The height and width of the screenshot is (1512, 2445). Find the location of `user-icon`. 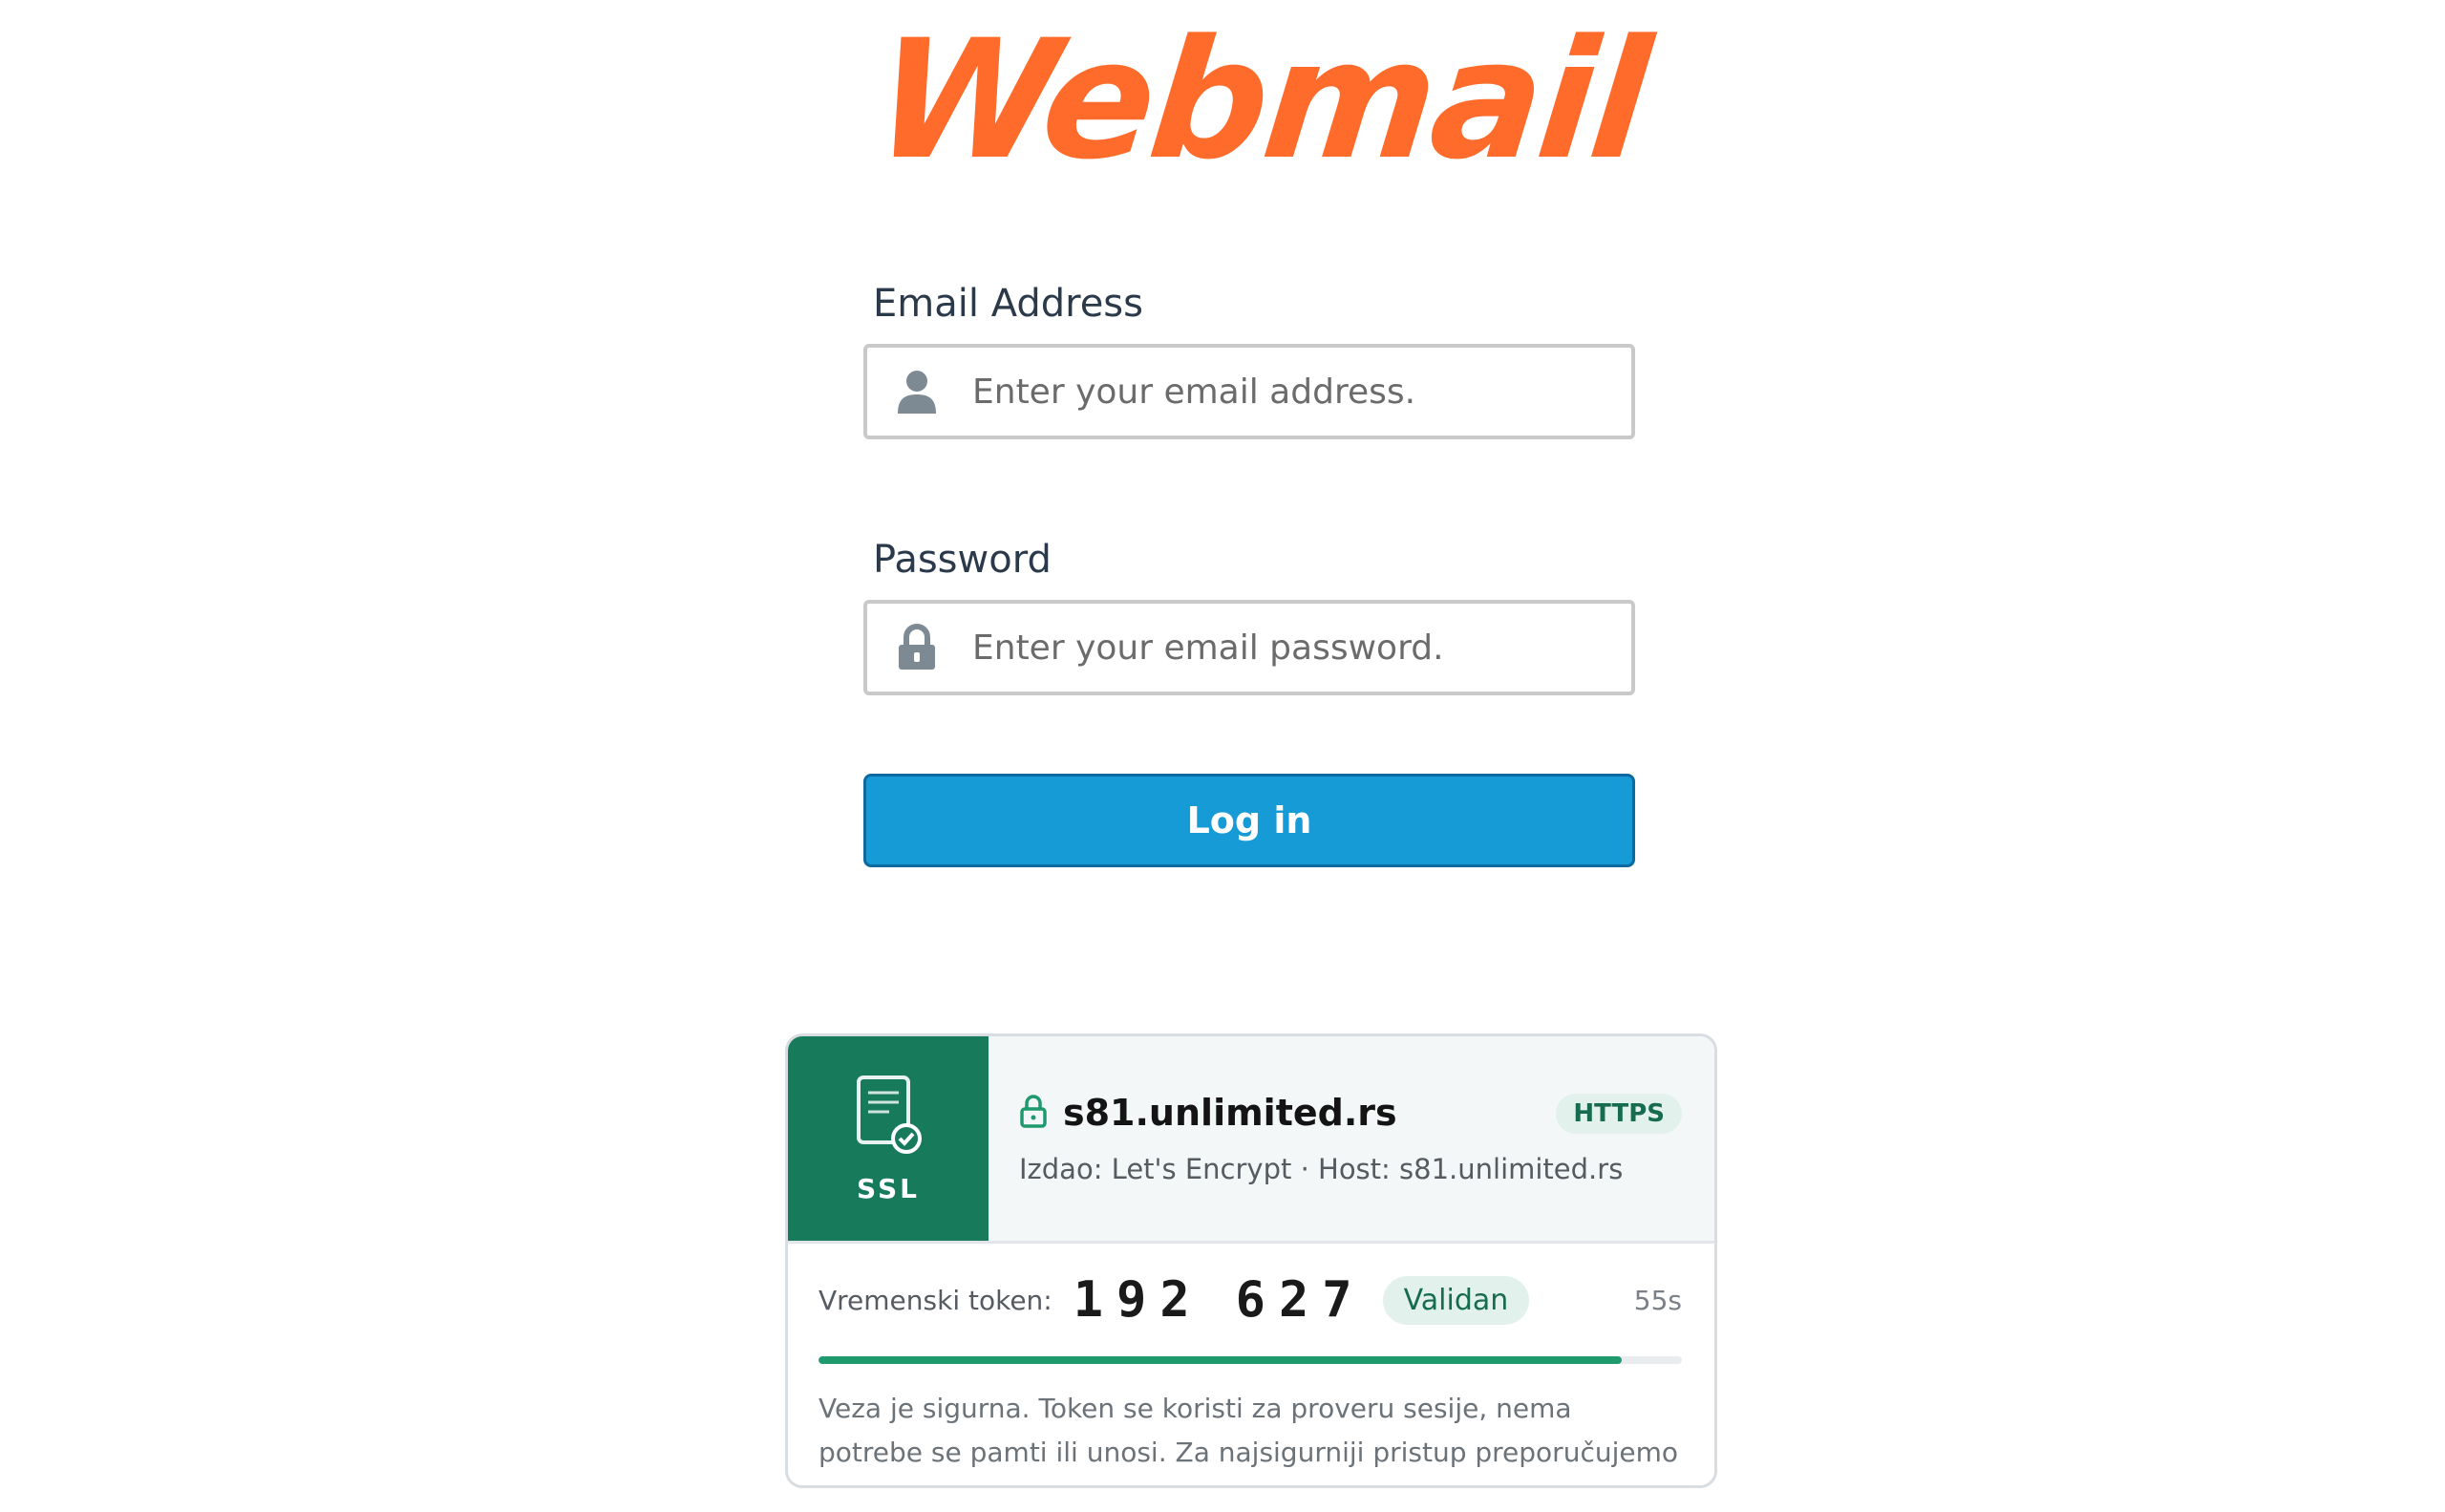

user-icon is located at coordinates (917, 392).